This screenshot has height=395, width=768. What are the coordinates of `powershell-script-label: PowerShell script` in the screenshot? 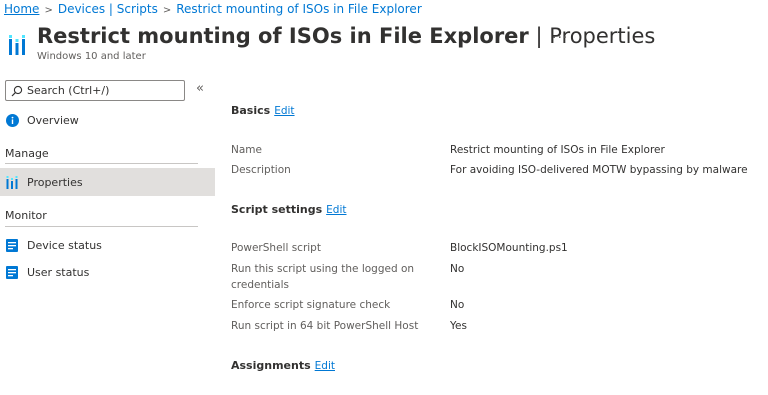 It's located at (276, 248).